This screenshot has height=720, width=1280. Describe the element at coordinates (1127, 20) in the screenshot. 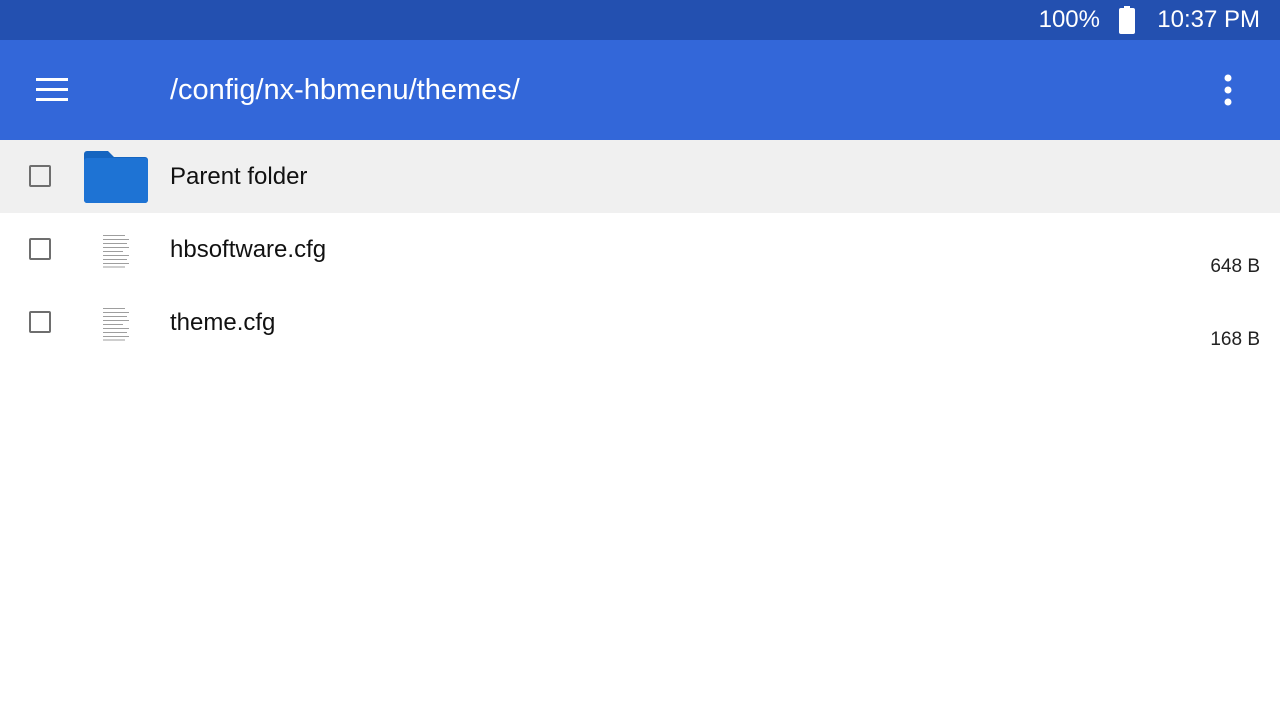

I see `battery-full-icon` at that location.